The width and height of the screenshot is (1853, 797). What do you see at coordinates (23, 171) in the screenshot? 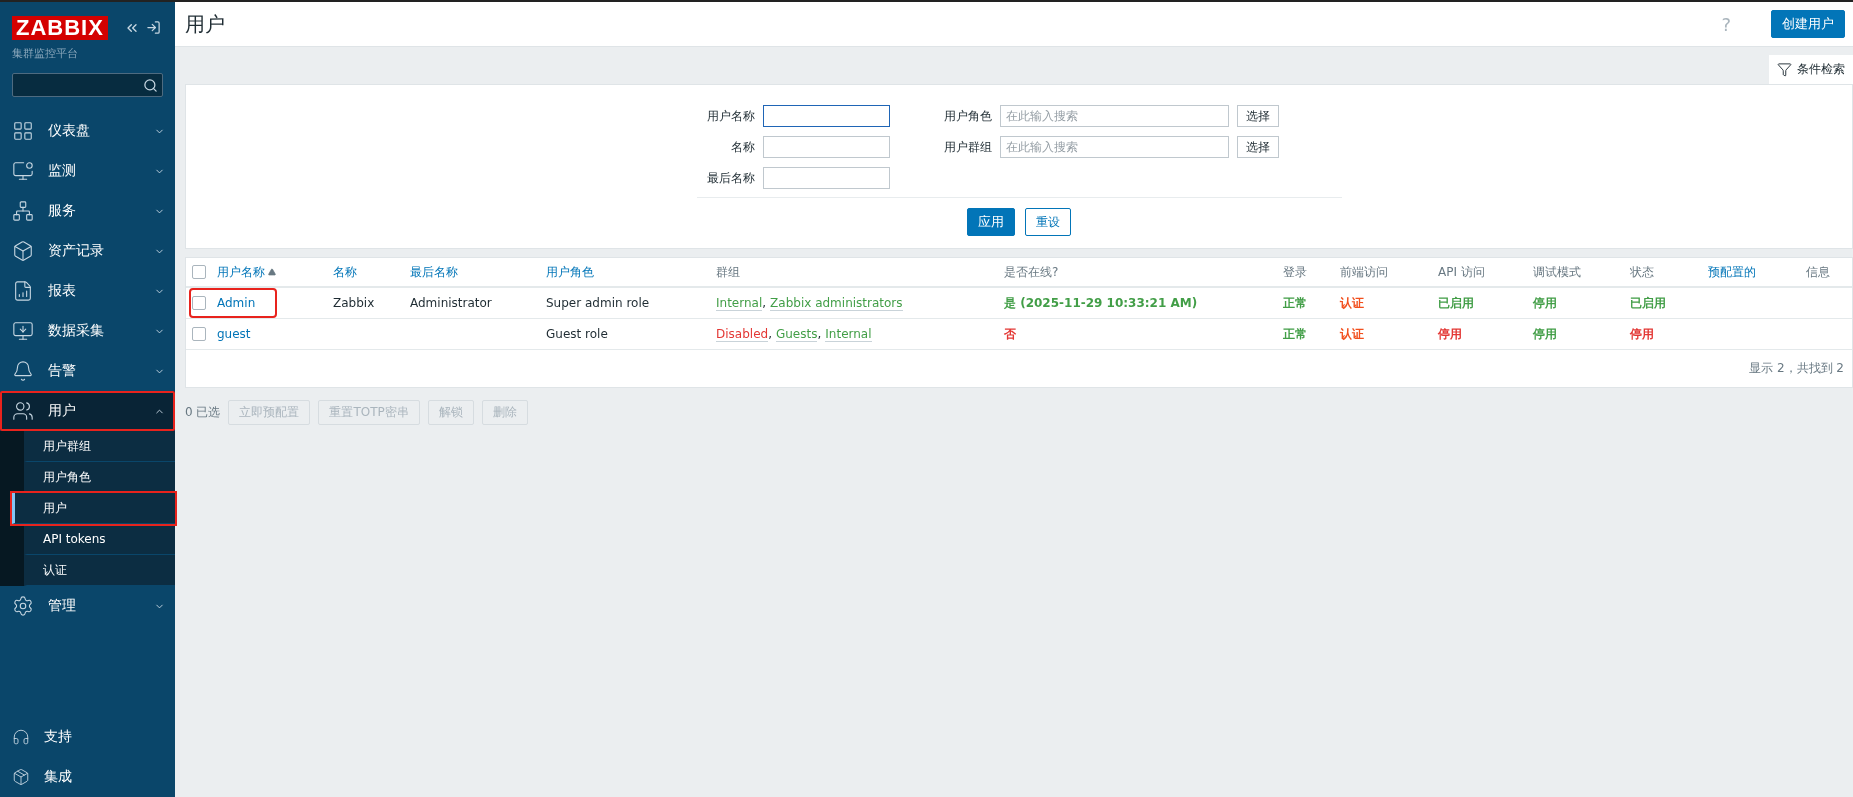
I see `monitor-icon` at bounding box center [23, 171].